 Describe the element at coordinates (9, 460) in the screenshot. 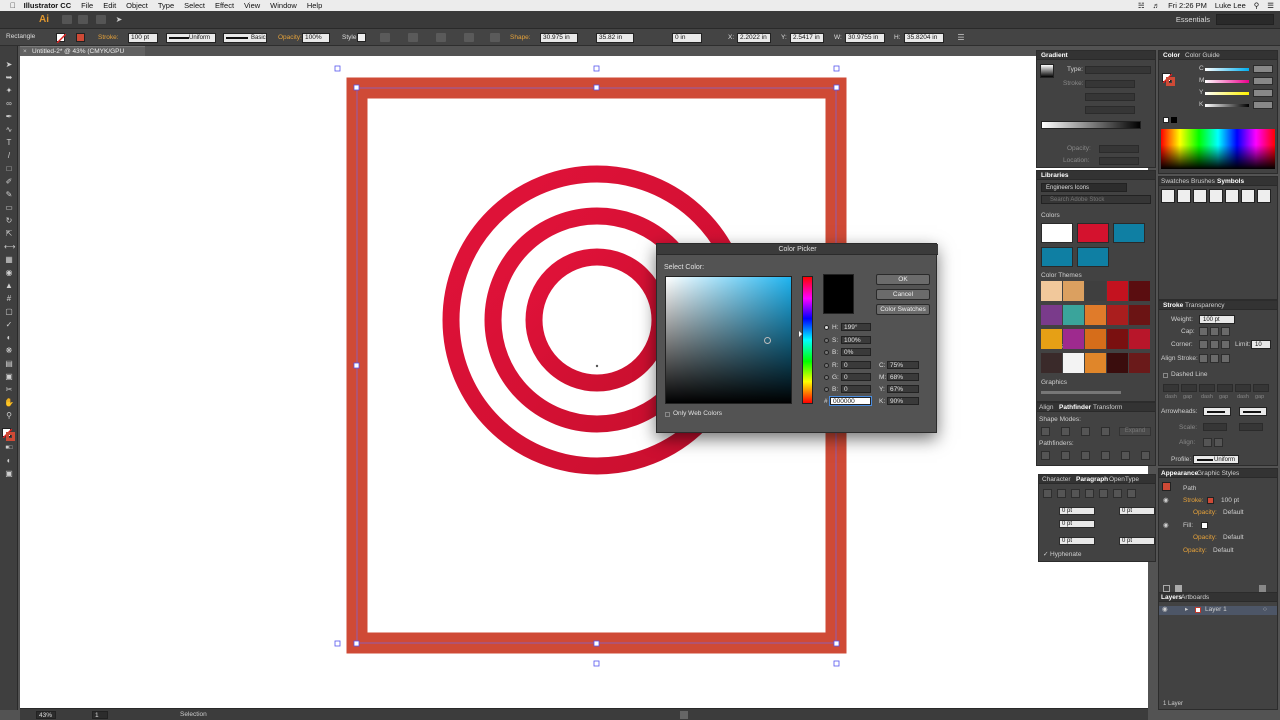

I see `draw-mode-icon: ◐` at that location.